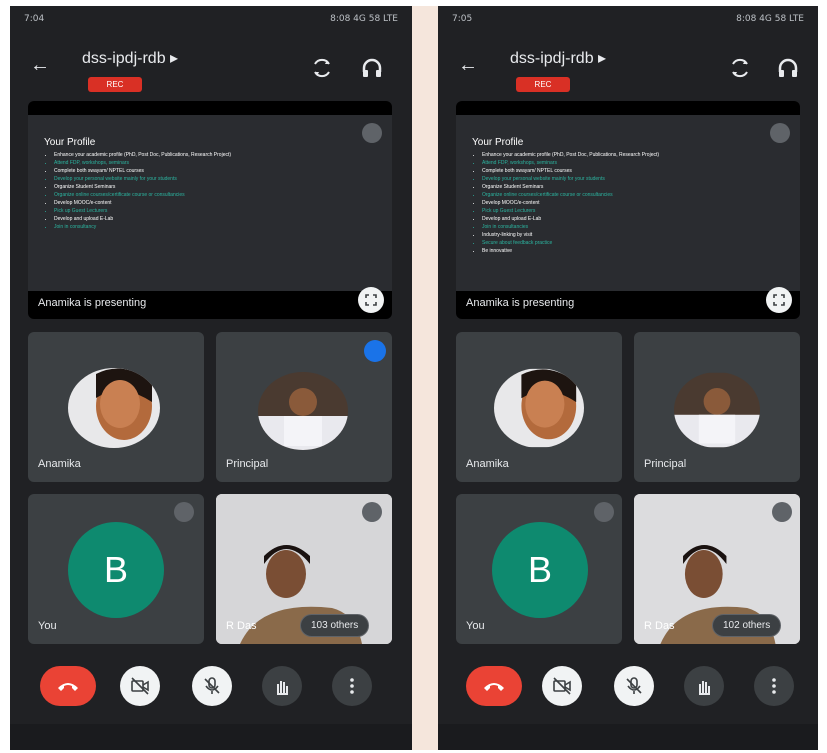 This screenshot has width=827, height=753. What do you see at coordinates (92, 303) in the screenshot?
I see `presenting-label: Anamika is presenting` at bounding box center [92, 303].